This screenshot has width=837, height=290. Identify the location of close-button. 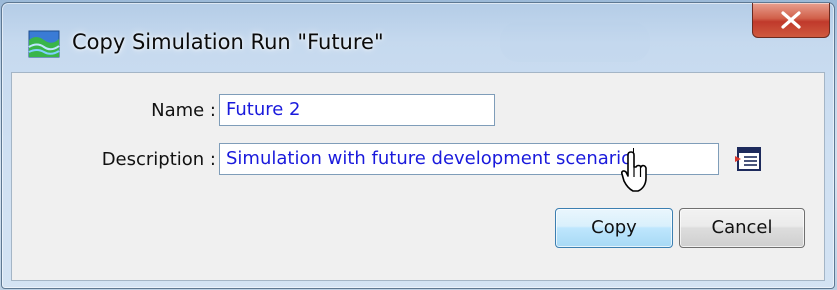
(791, 20).